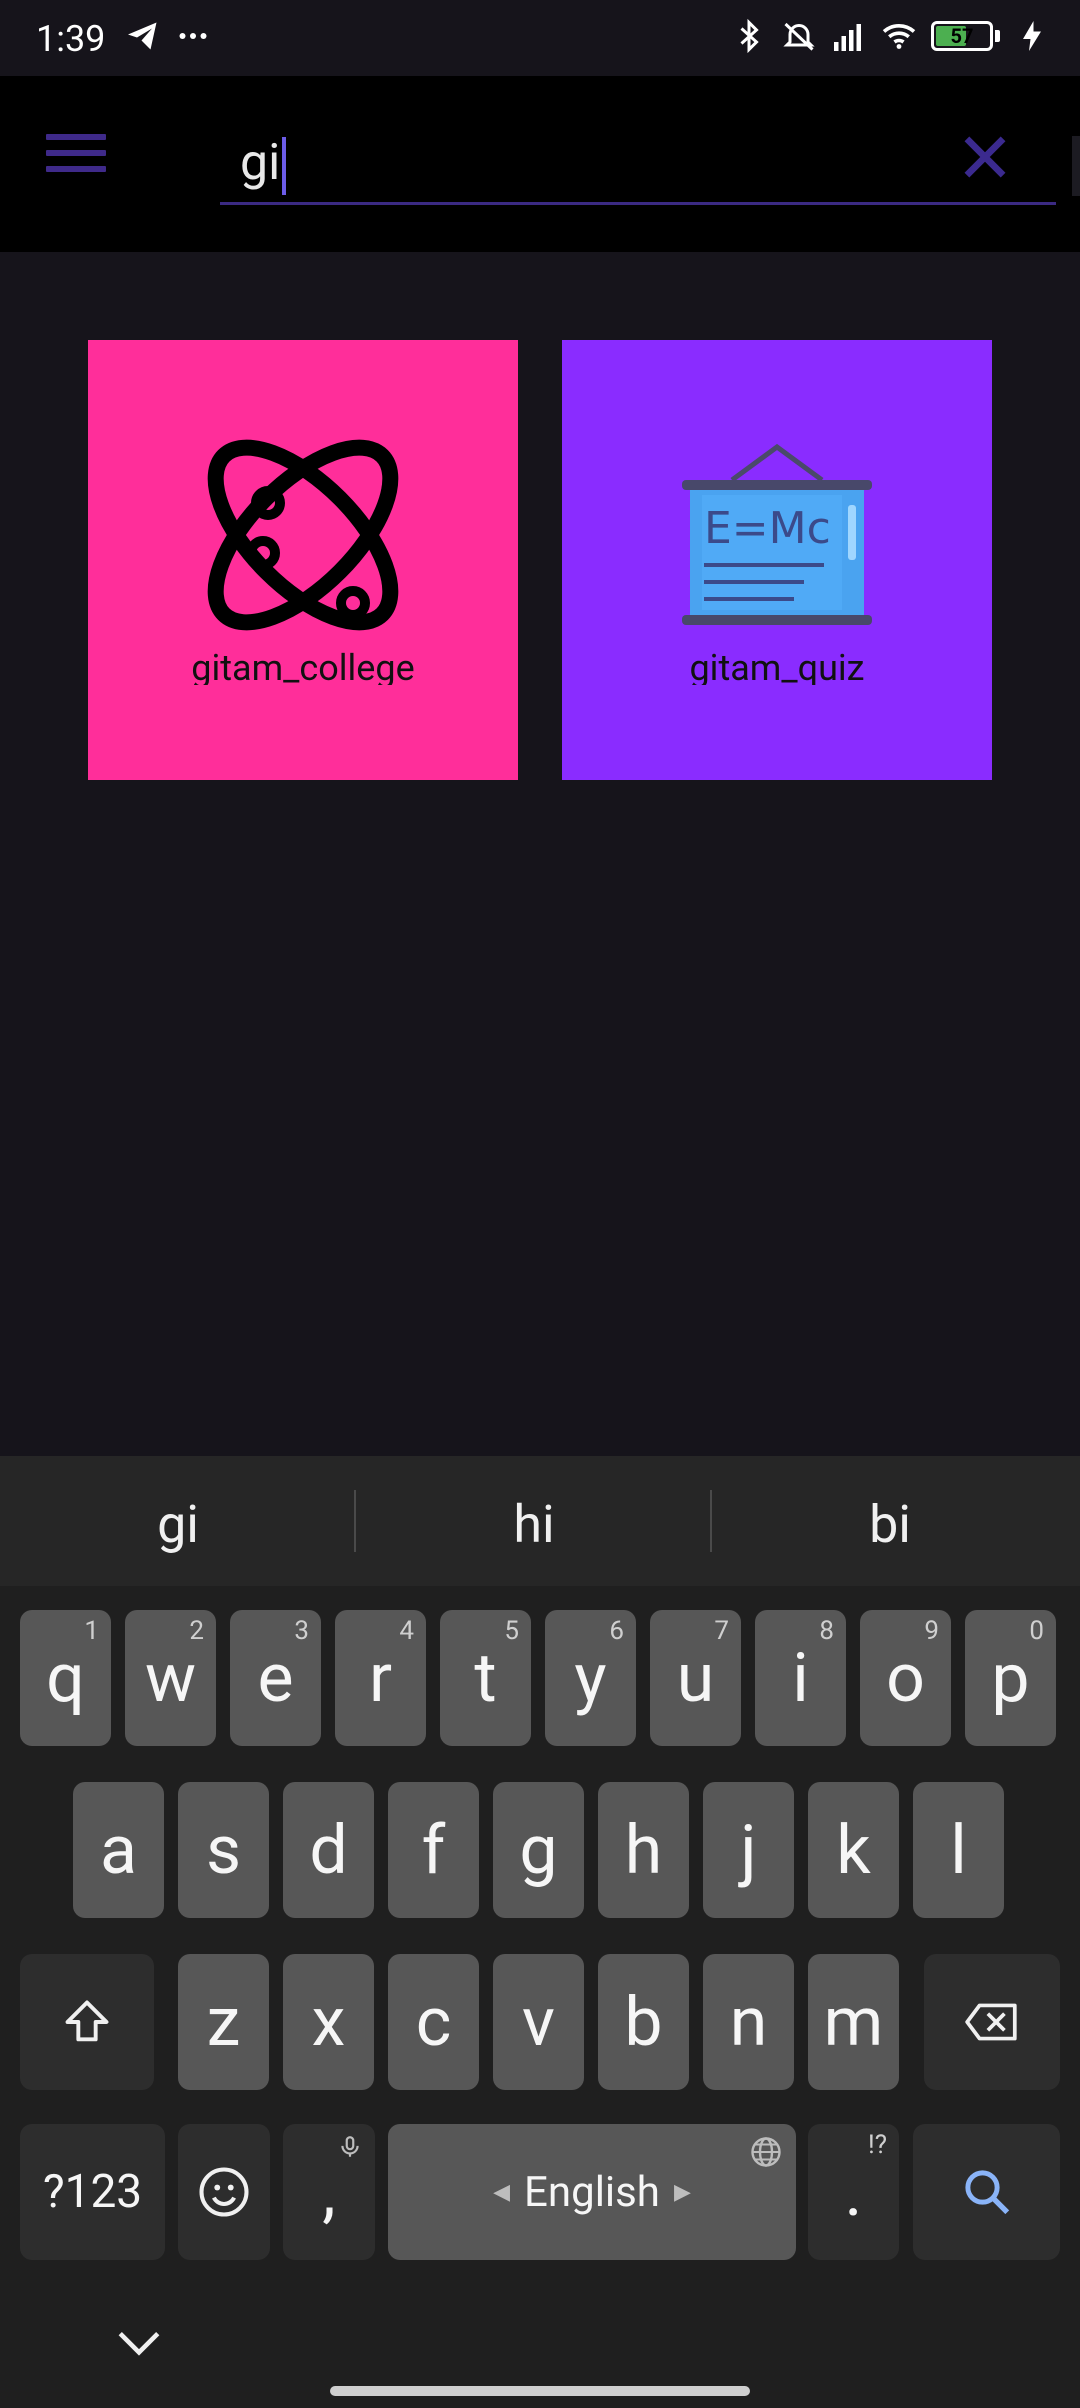 The height and width of the screenshot is (2408, 1080). I want to click on suggestion-1: gi, so click(178, 1524).